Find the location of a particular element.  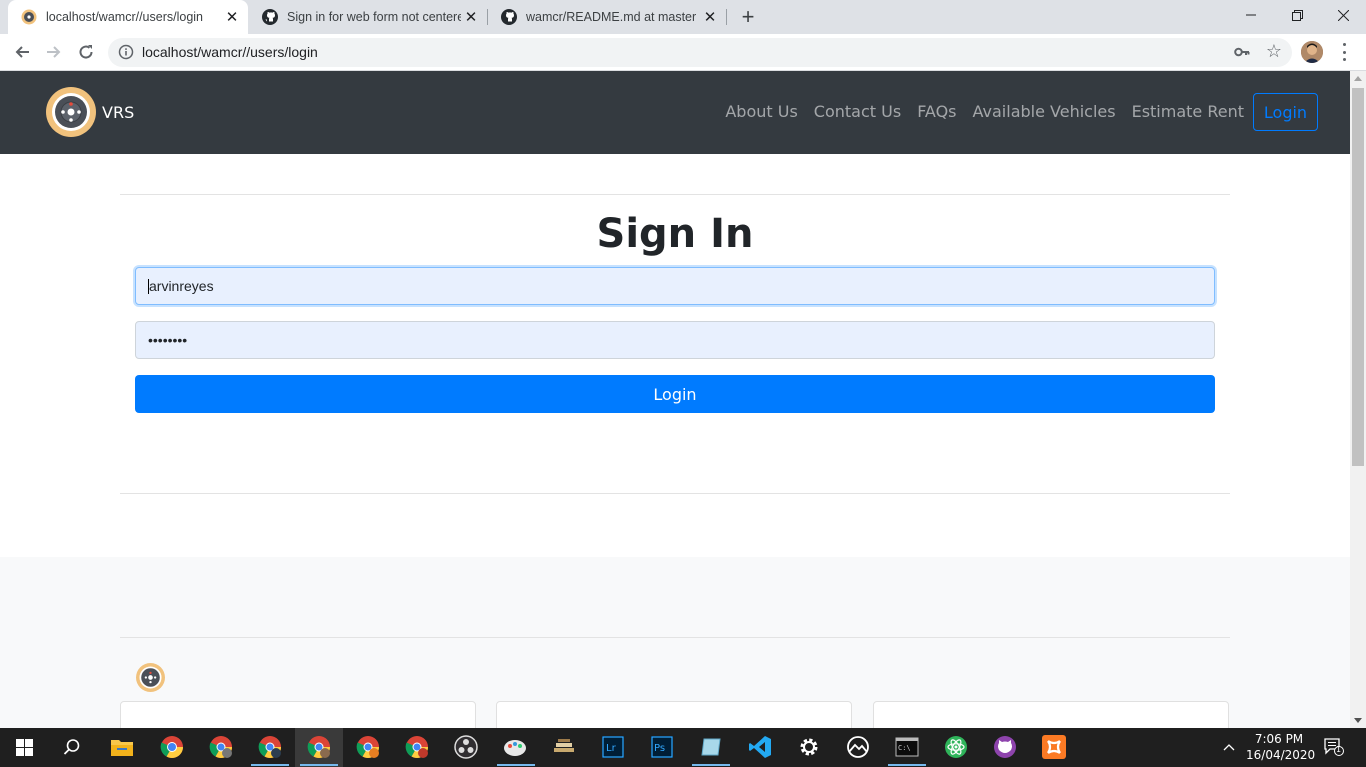

settings-gear-icon is located at coordinates (809, 747).